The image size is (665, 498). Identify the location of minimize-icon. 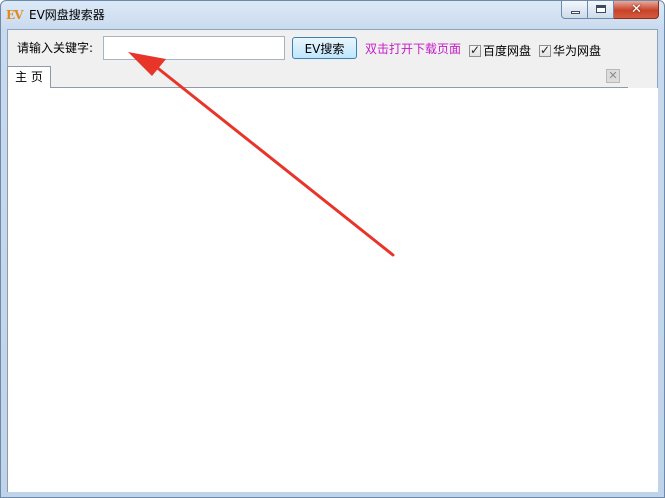
(575, 12).